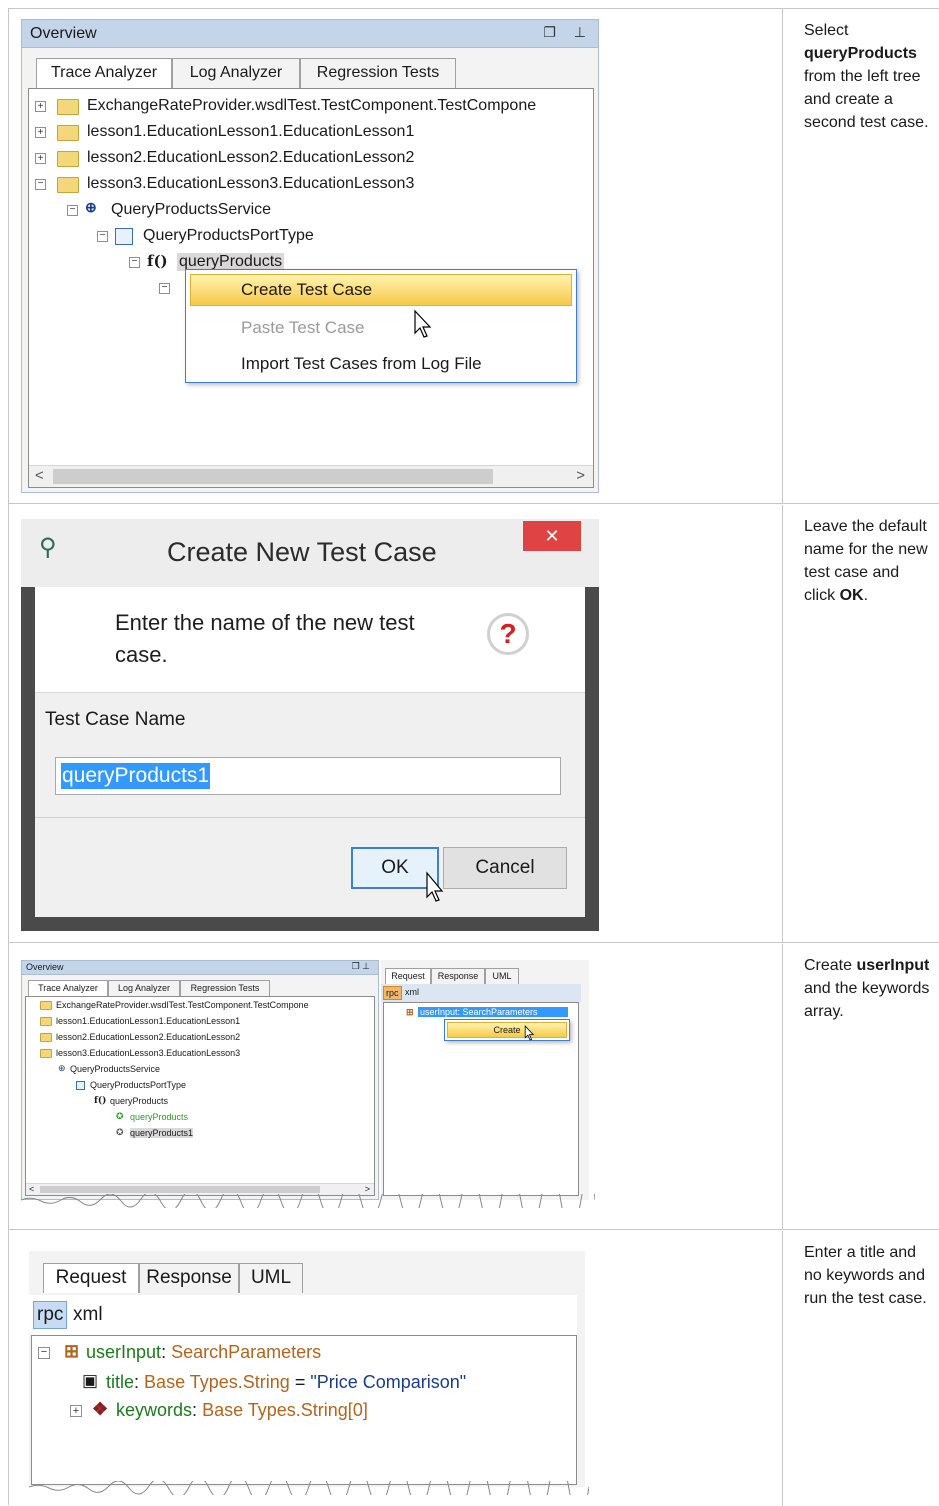 The image size is (939, 1506). What do you see at coordinates (310, 34) in the screenshot?
I see `overview-titlebar: Overview ❐ ⊥` at bounding box center [310, 34].